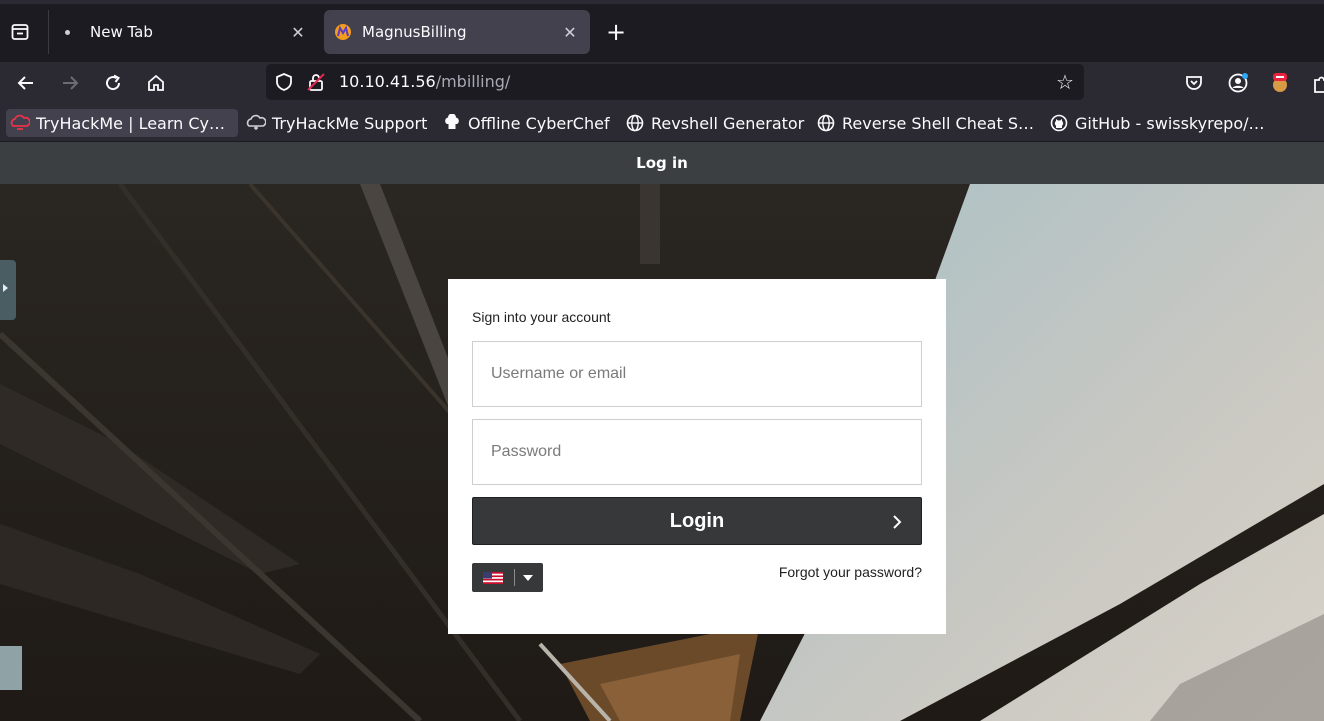 Image resolution: width=1324 pixels, height=721 pixels. What do you see at coordinates (514, 577) in the screenshot?
I see `language-selector-divider` at bounding box center [514, 577].